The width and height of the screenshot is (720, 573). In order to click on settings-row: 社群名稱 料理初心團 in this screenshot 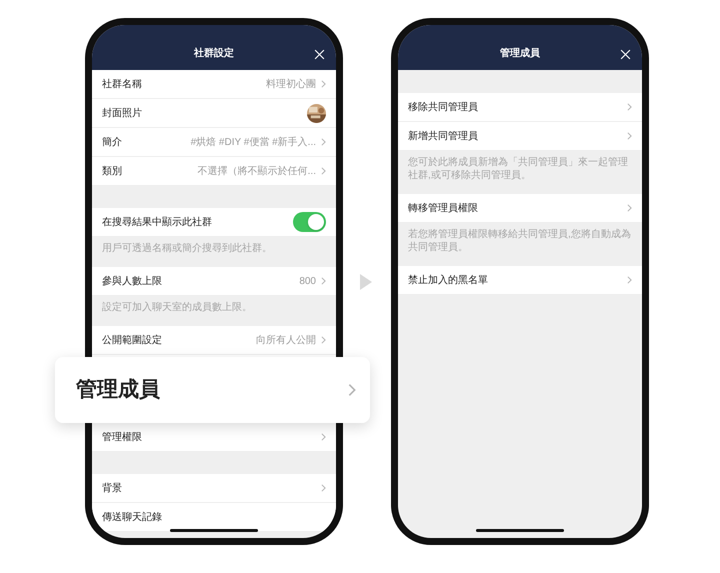, I will do `click(214, 84)`.